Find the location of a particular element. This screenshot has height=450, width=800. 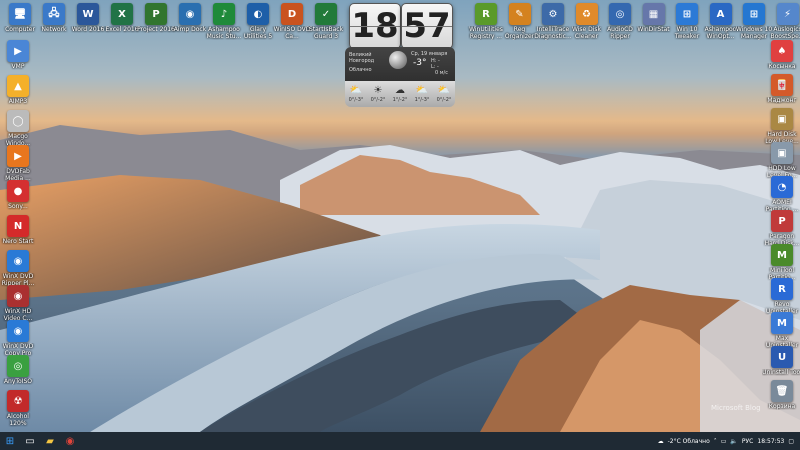

folder-icon: ▰ is located at coordinates (50, 441).